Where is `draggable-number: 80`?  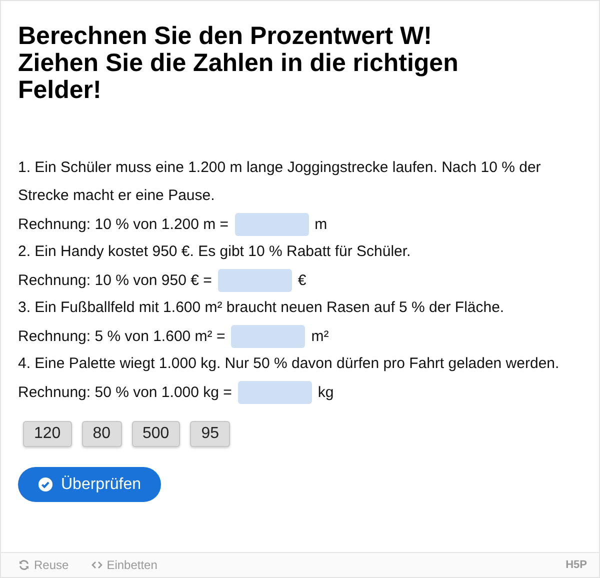 draggable-number: 80 is located at coordinates (102, 434).